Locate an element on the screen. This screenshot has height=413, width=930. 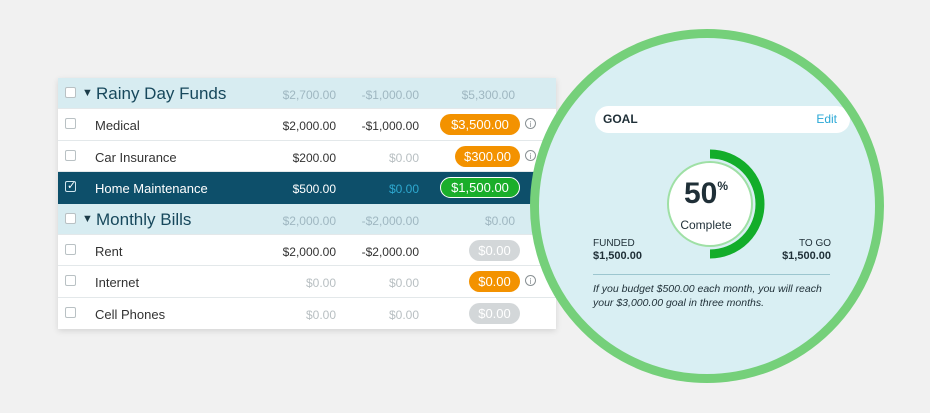
percent-sign: % is located at coordinates (723, 186).